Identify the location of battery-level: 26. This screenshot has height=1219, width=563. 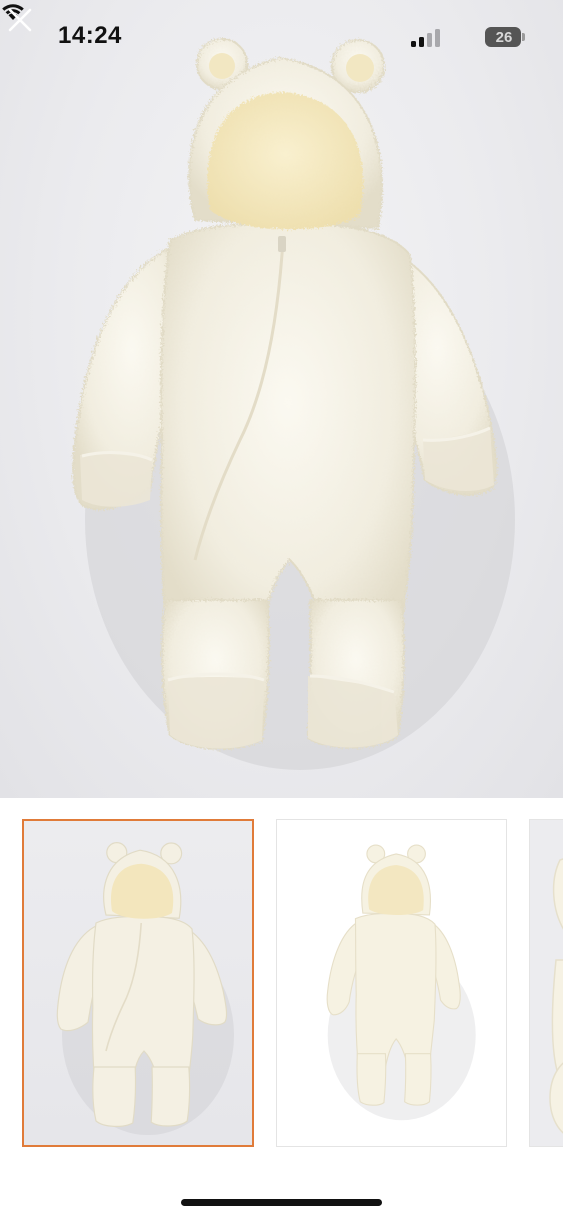
(504, 37).